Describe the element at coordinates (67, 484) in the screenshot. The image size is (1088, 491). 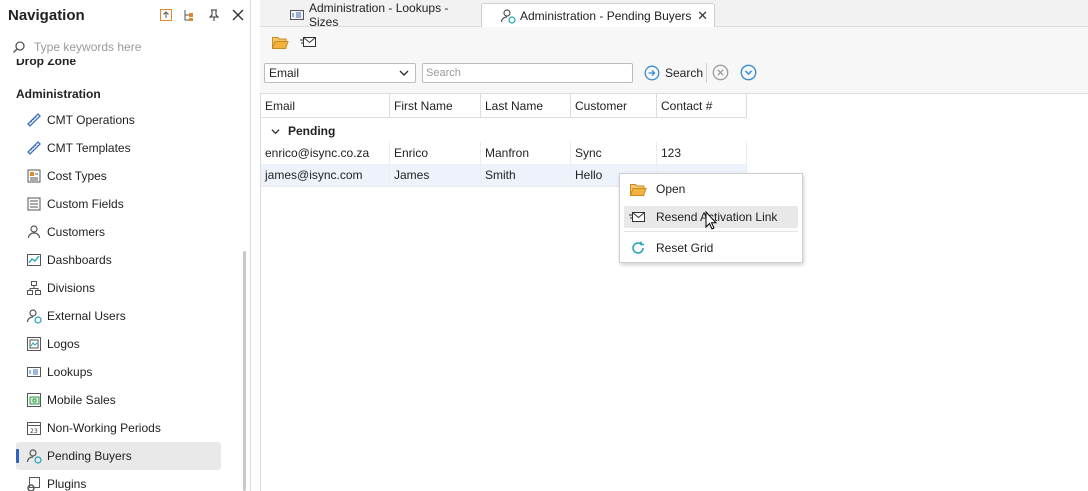
I see `sidebar-item-label: Plugins` at that location.